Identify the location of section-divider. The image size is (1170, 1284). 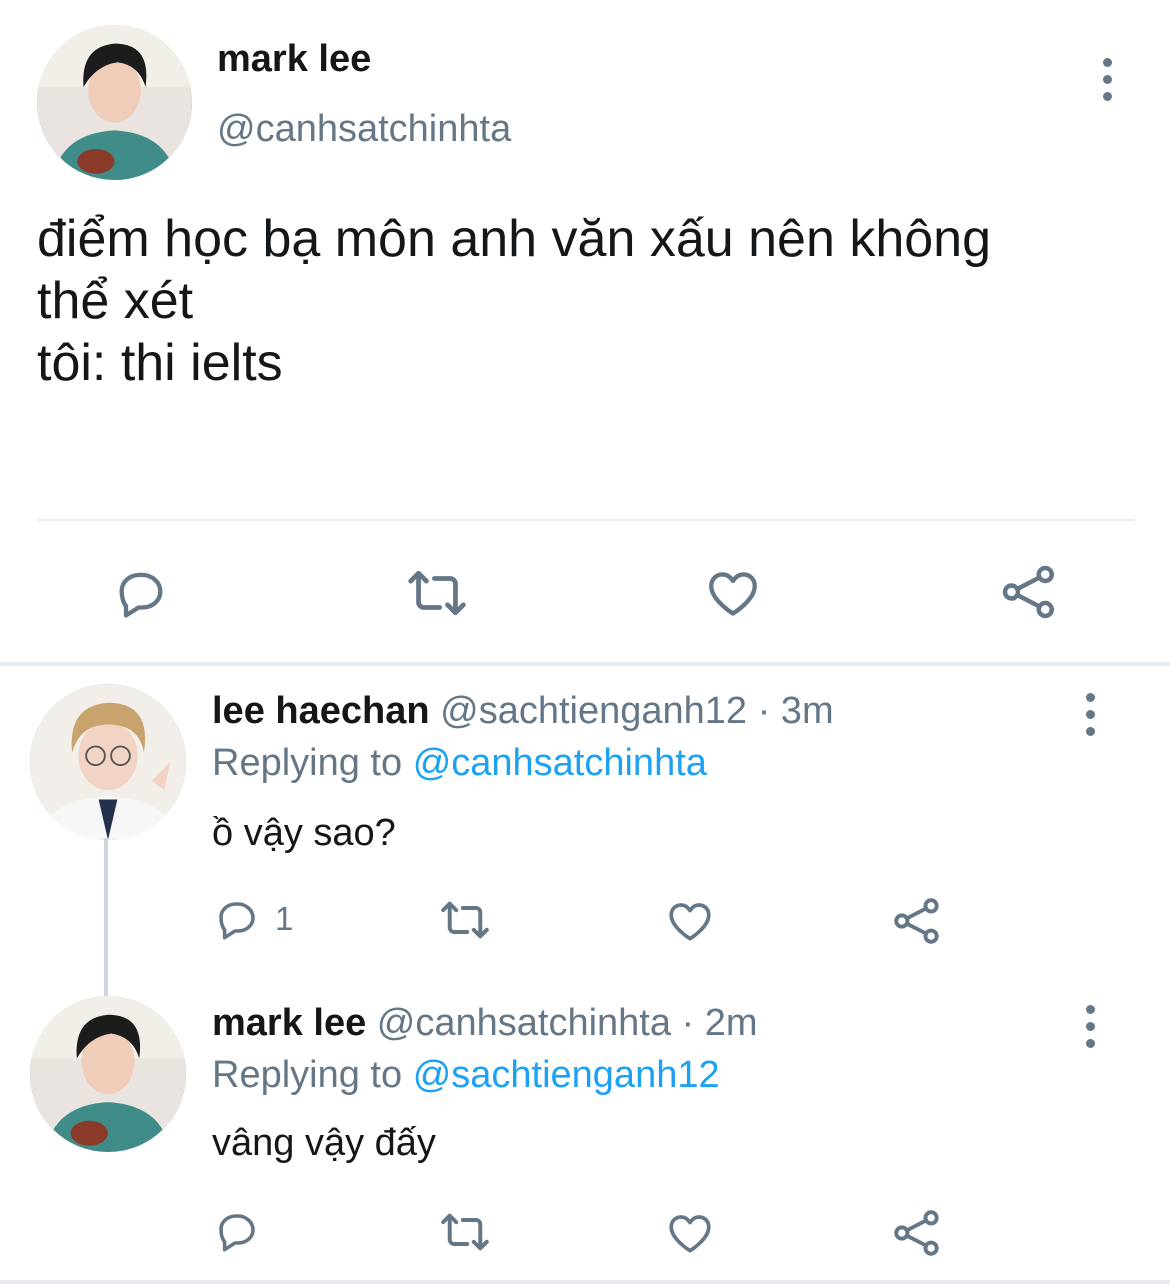
(585, 664).